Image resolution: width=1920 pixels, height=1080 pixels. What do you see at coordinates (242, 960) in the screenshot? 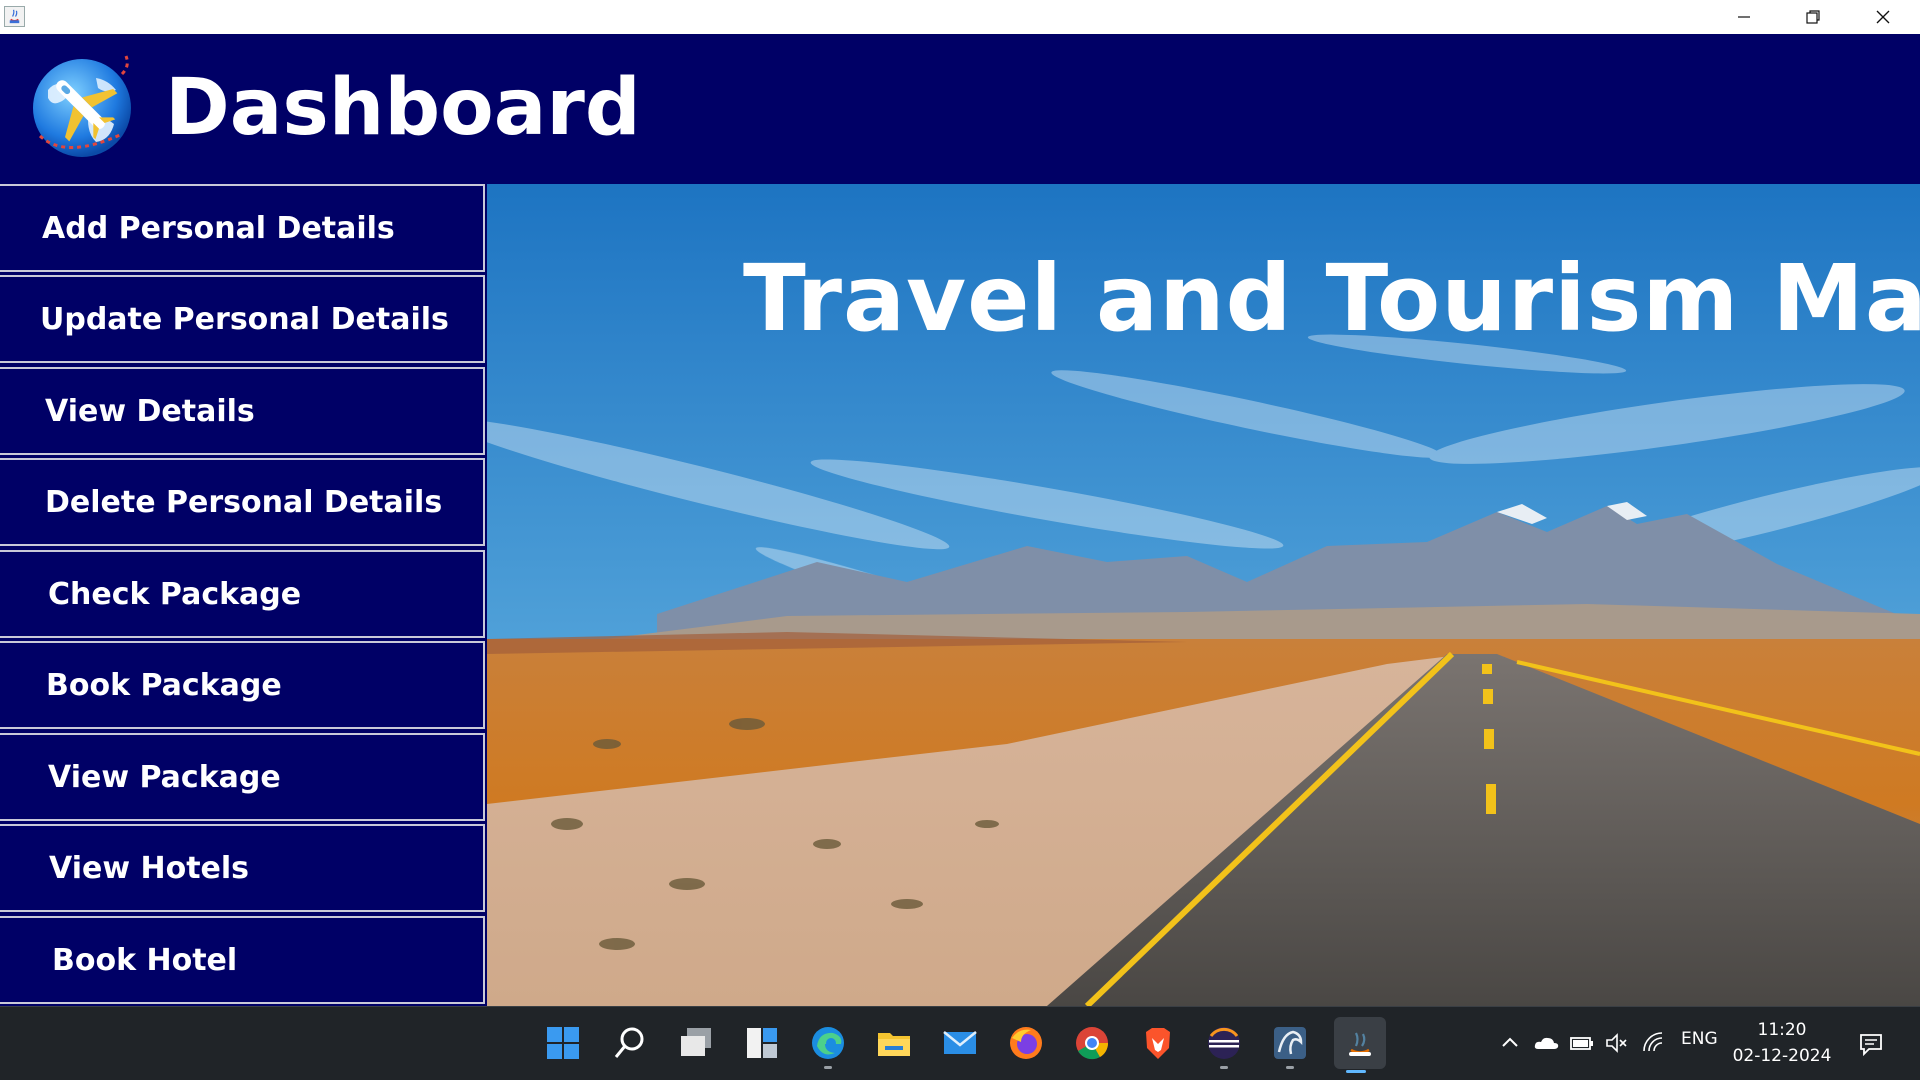
I see `book-hotel-button: Book Hotel` at bounding box center [242, 960].